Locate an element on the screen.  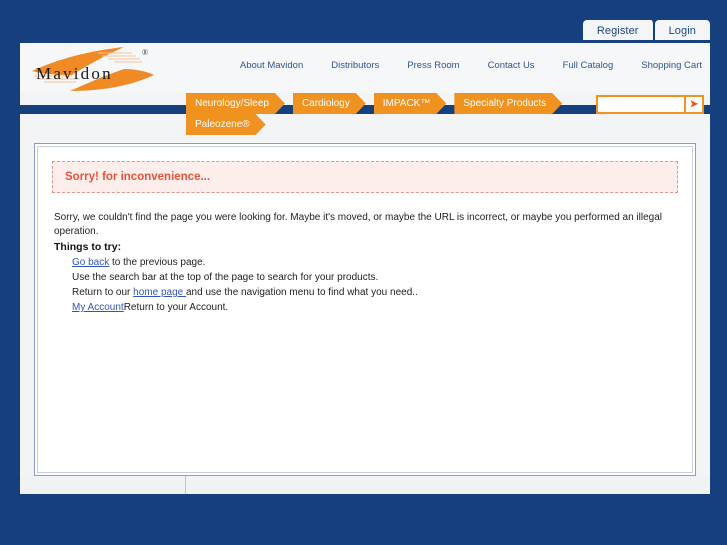
svg-text: Mavidon is located at coordinates (74, 73).